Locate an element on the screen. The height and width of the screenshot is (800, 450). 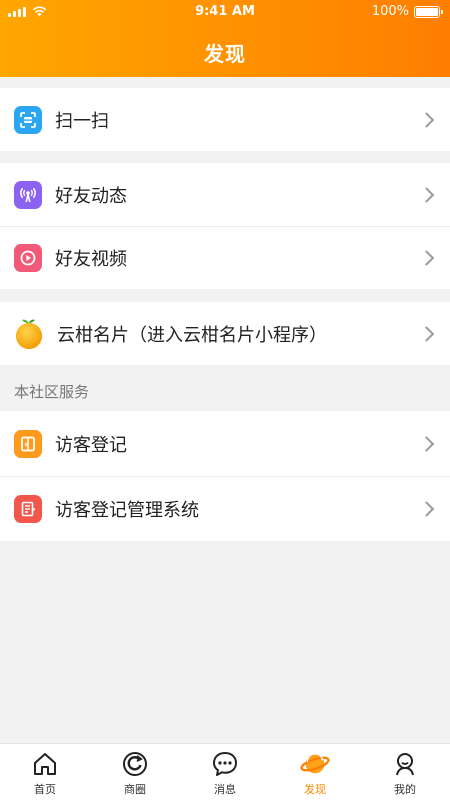
tab-home-label: 首页 is located at coordinates (45, 789).